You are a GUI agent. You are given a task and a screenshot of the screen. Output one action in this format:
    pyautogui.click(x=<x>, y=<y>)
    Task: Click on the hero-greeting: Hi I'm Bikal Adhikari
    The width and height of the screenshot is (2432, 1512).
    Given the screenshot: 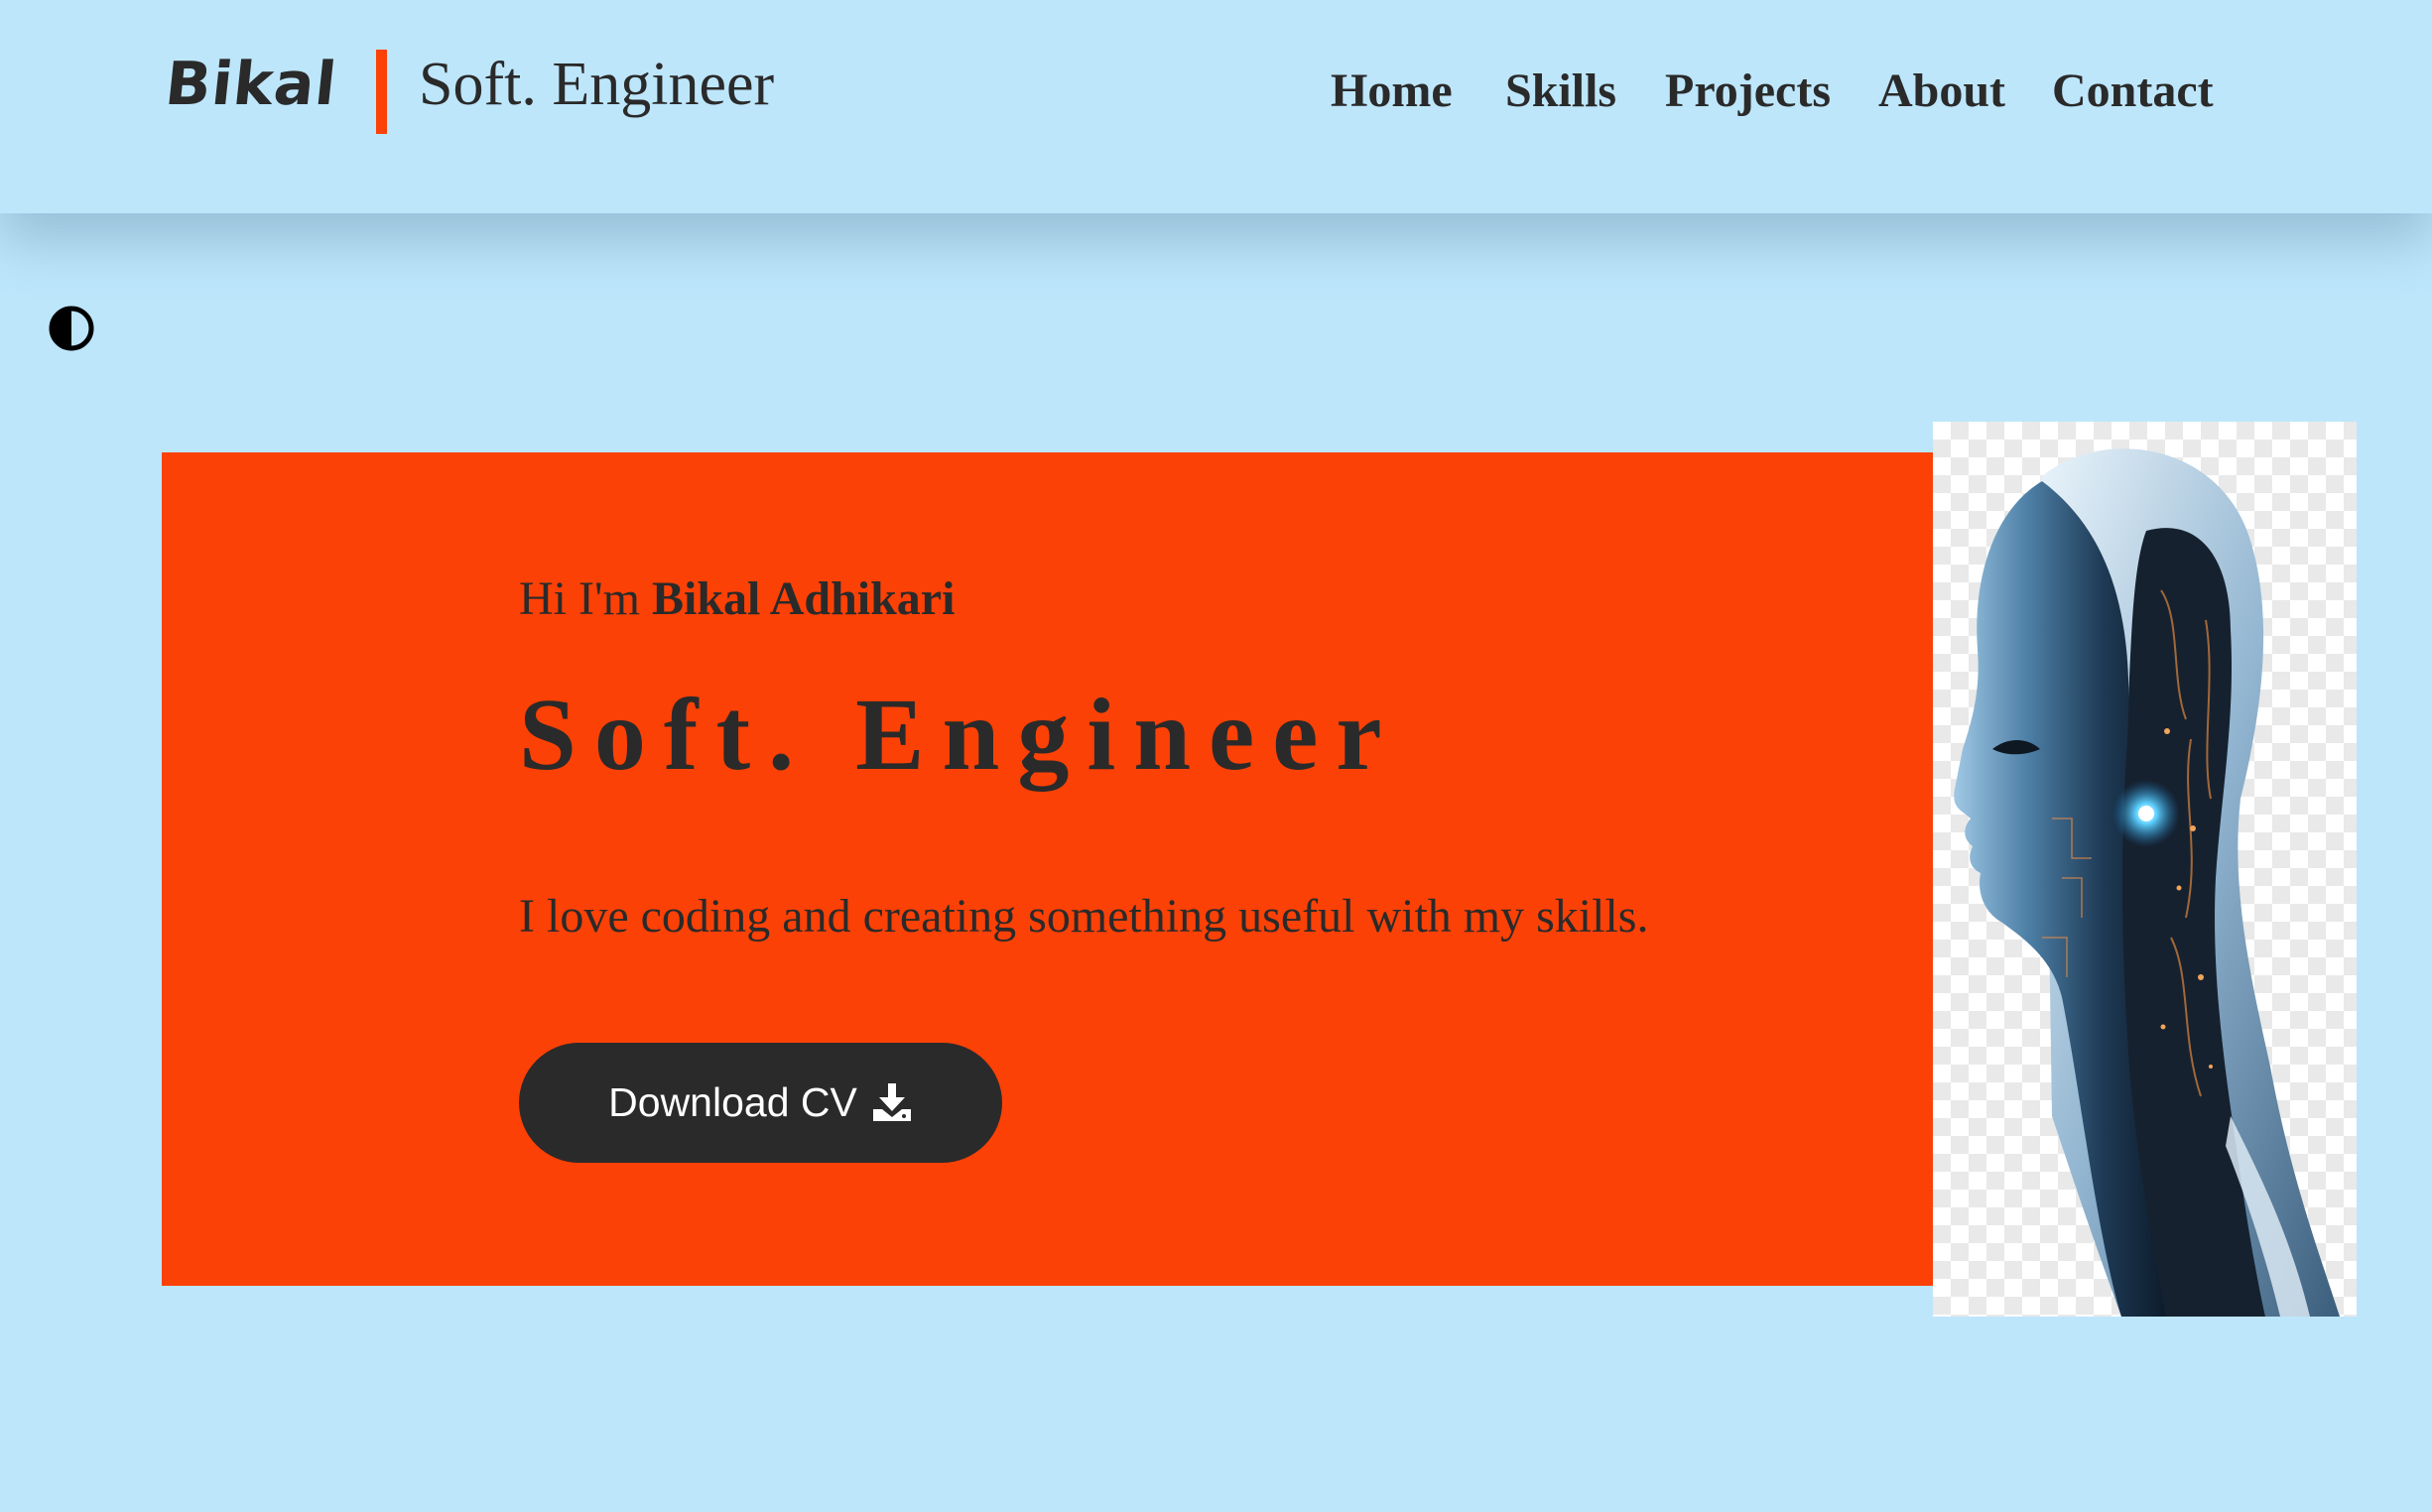 What is the action you would take?
    pyautogui.click(x=737, y=598)
    